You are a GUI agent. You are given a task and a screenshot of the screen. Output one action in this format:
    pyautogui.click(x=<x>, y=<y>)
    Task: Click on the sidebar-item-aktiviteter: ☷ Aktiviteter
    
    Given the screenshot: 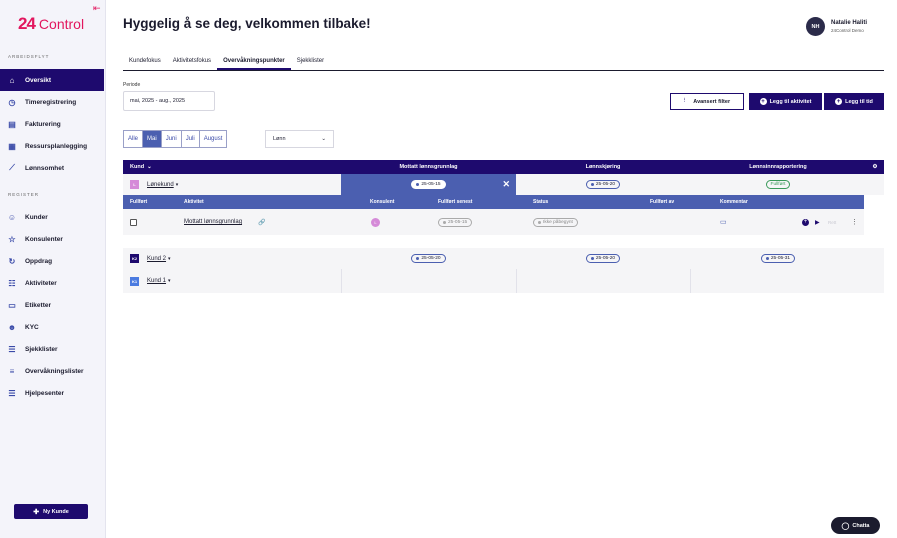 What is the action you would take?
    pyautogui.click(x=52, y=283)
    